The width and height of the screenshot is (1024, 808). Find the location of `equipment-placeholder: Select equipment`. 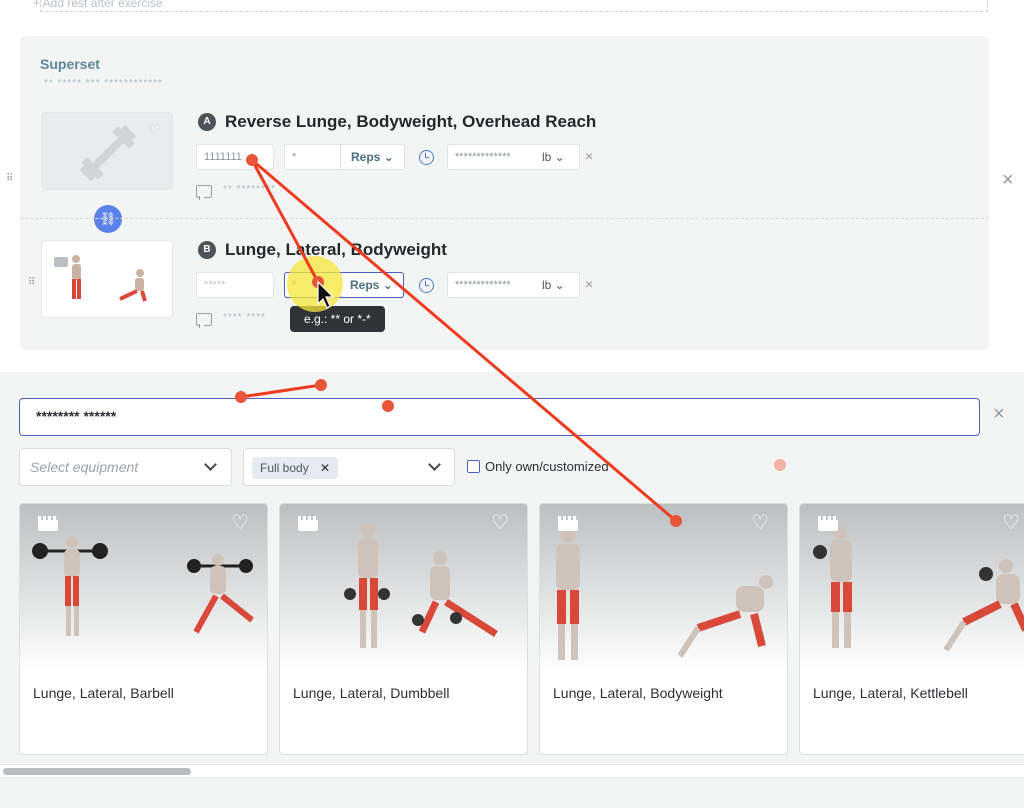

equipment-placeholder: Select equipment is located at coordinates (84, 467).